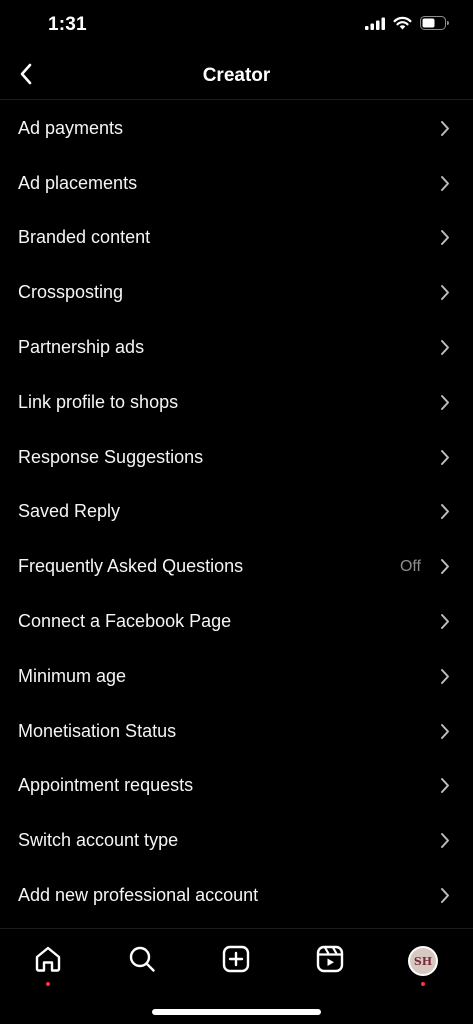 This screenshot has width=473, height=1024. What do you see at coordinates (67, 24) in the screenshot?
I see `status-time: 1:31` at bounding box center [67, 24].